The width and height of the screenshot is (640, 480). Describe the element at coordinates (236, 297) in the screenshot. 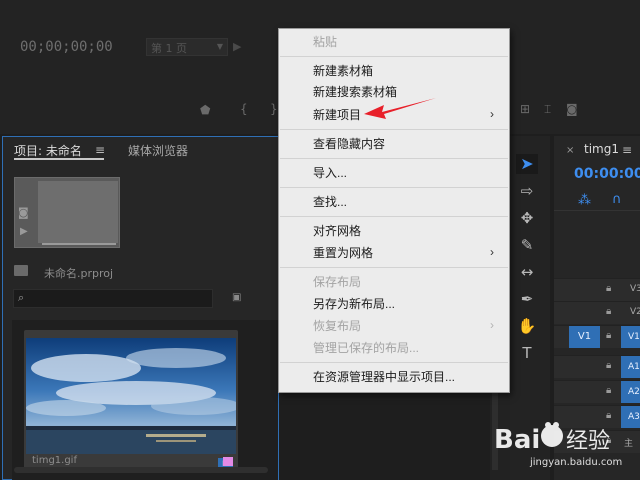

I see `new-search-bin-icon: ▣` at that location.